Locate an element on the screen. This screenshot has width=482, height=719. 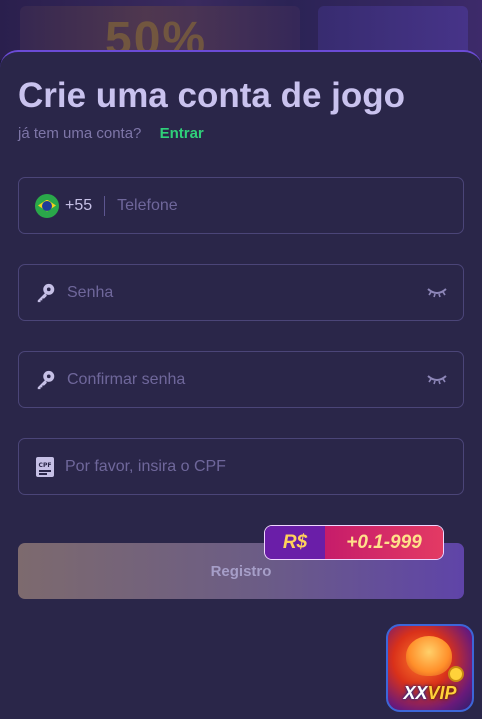
fish-mascot-icon is located at coordinates (429, 656).